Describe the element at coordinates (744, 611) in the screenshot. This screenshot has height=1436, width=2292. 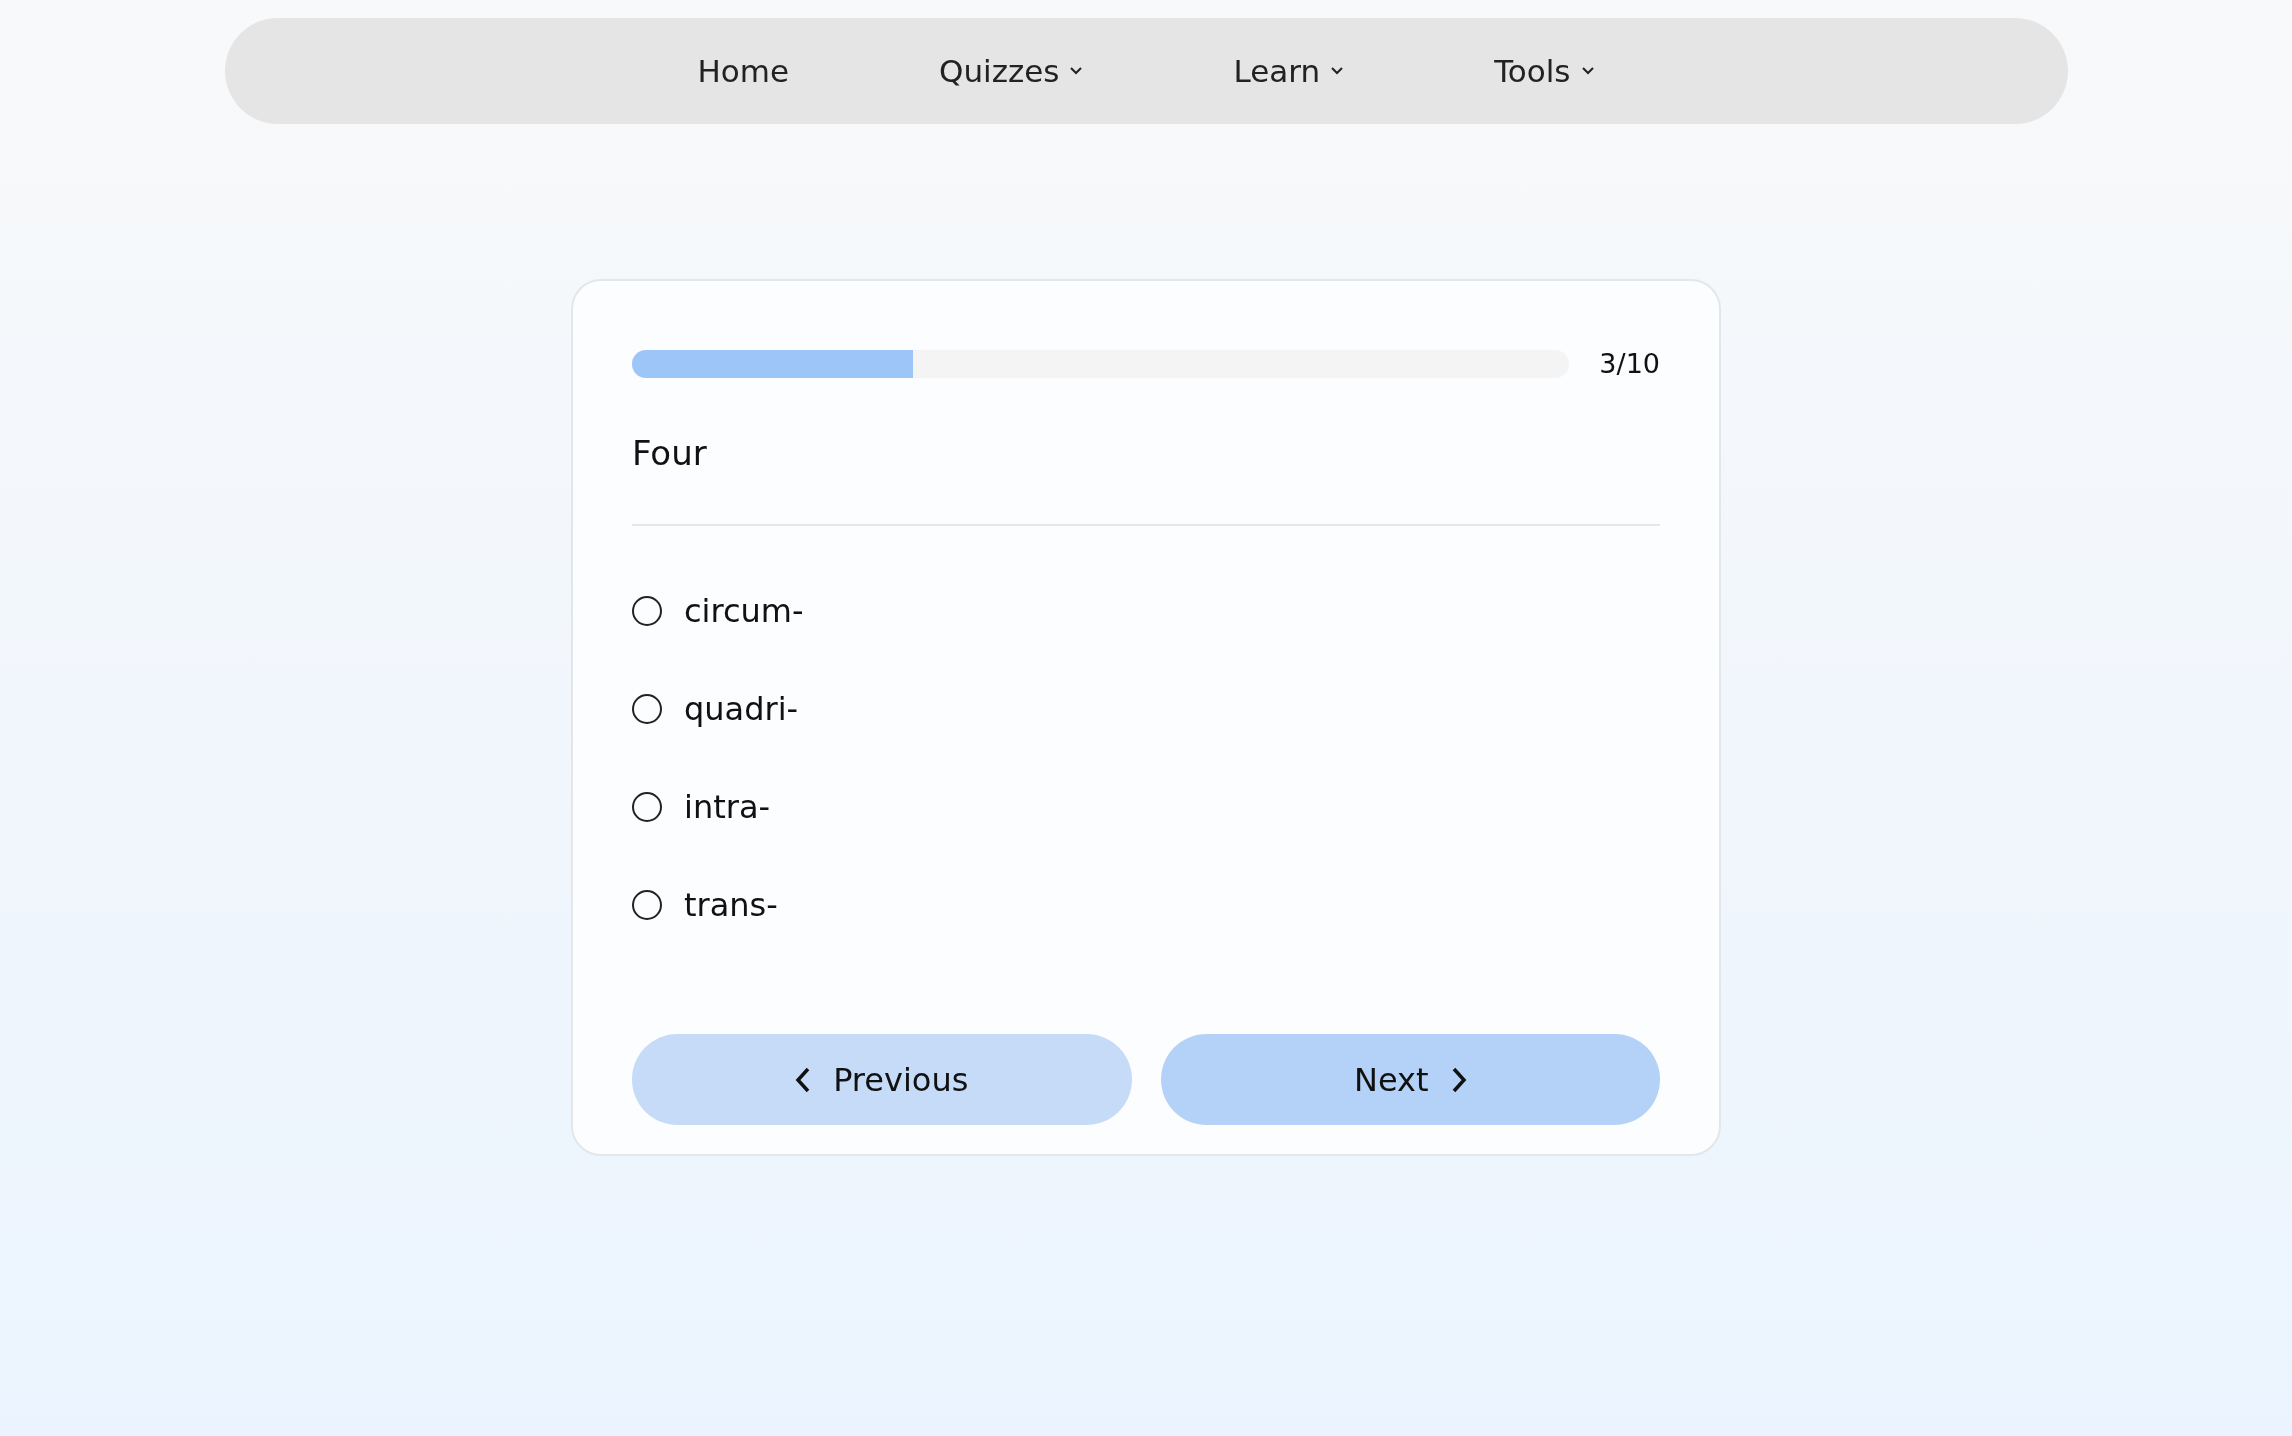
I see `option-label: circum-` at that location.